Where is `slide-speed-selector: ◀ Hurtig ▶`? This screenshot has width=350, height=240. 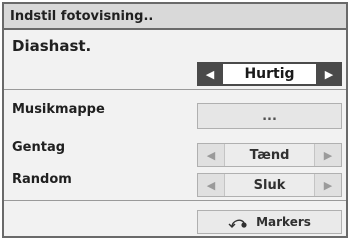 slide-speed-selector: ◀ Hurtig ▶ is located at coordinates (269, 74).